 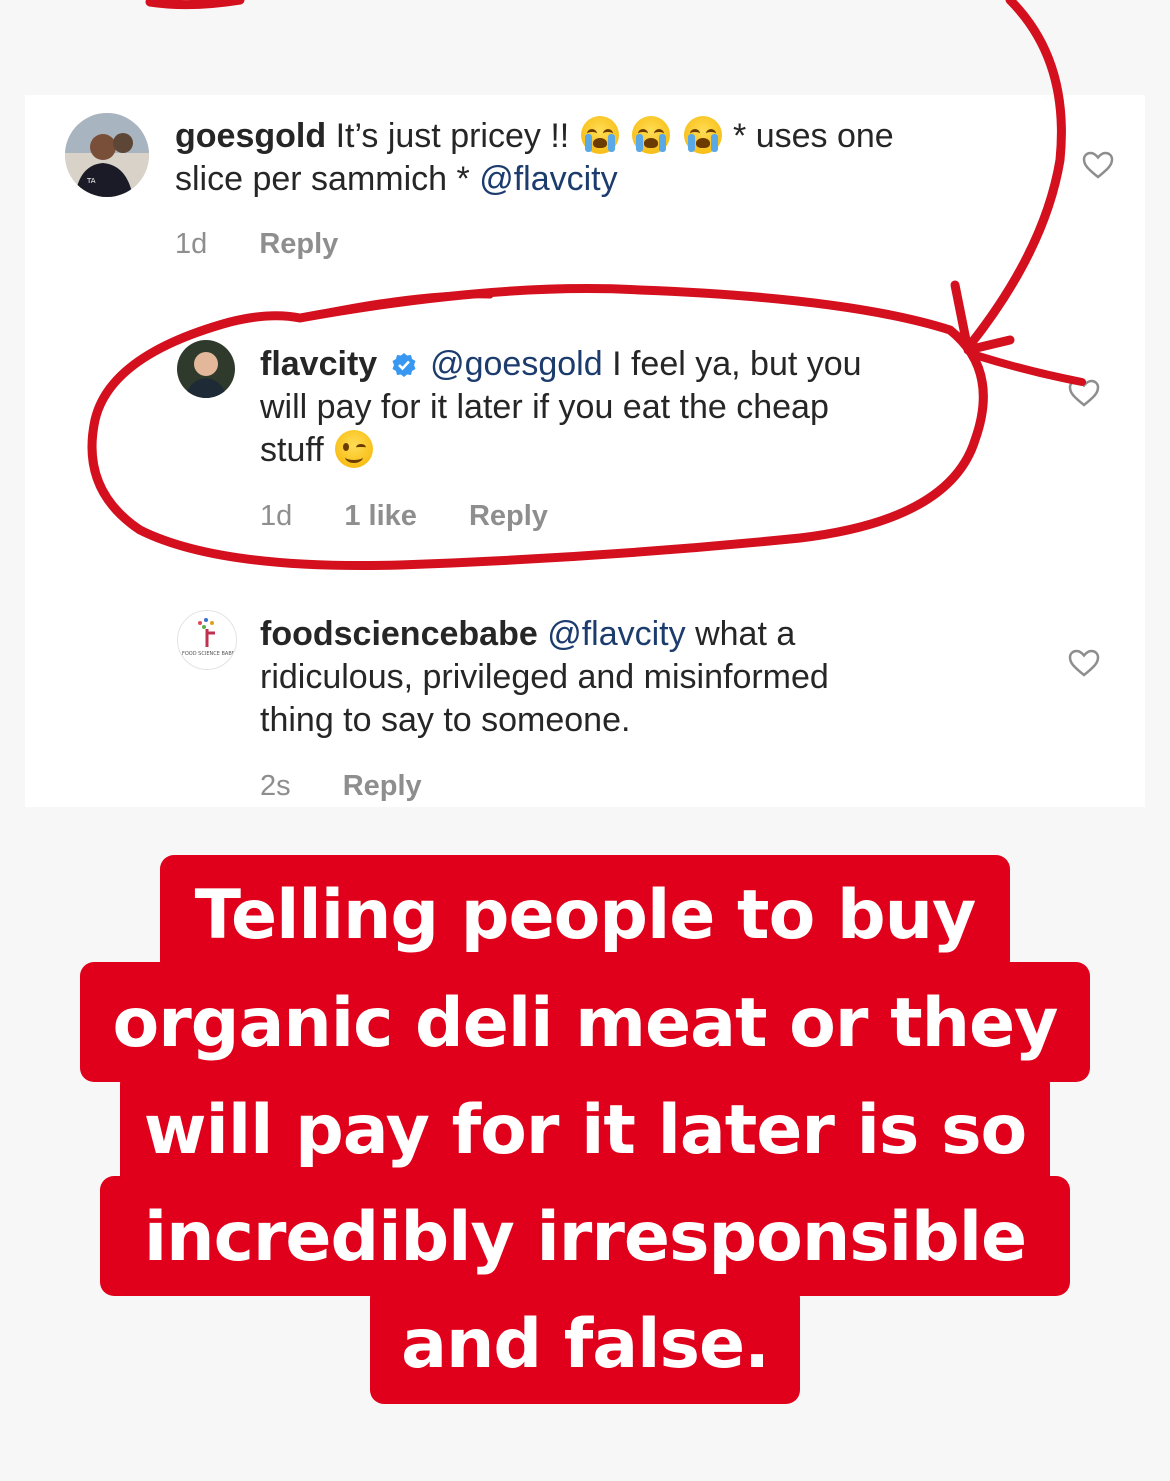 I want to click on comment-flavcity-body-a: I feel ya, but you, so click(x=737, y=364).